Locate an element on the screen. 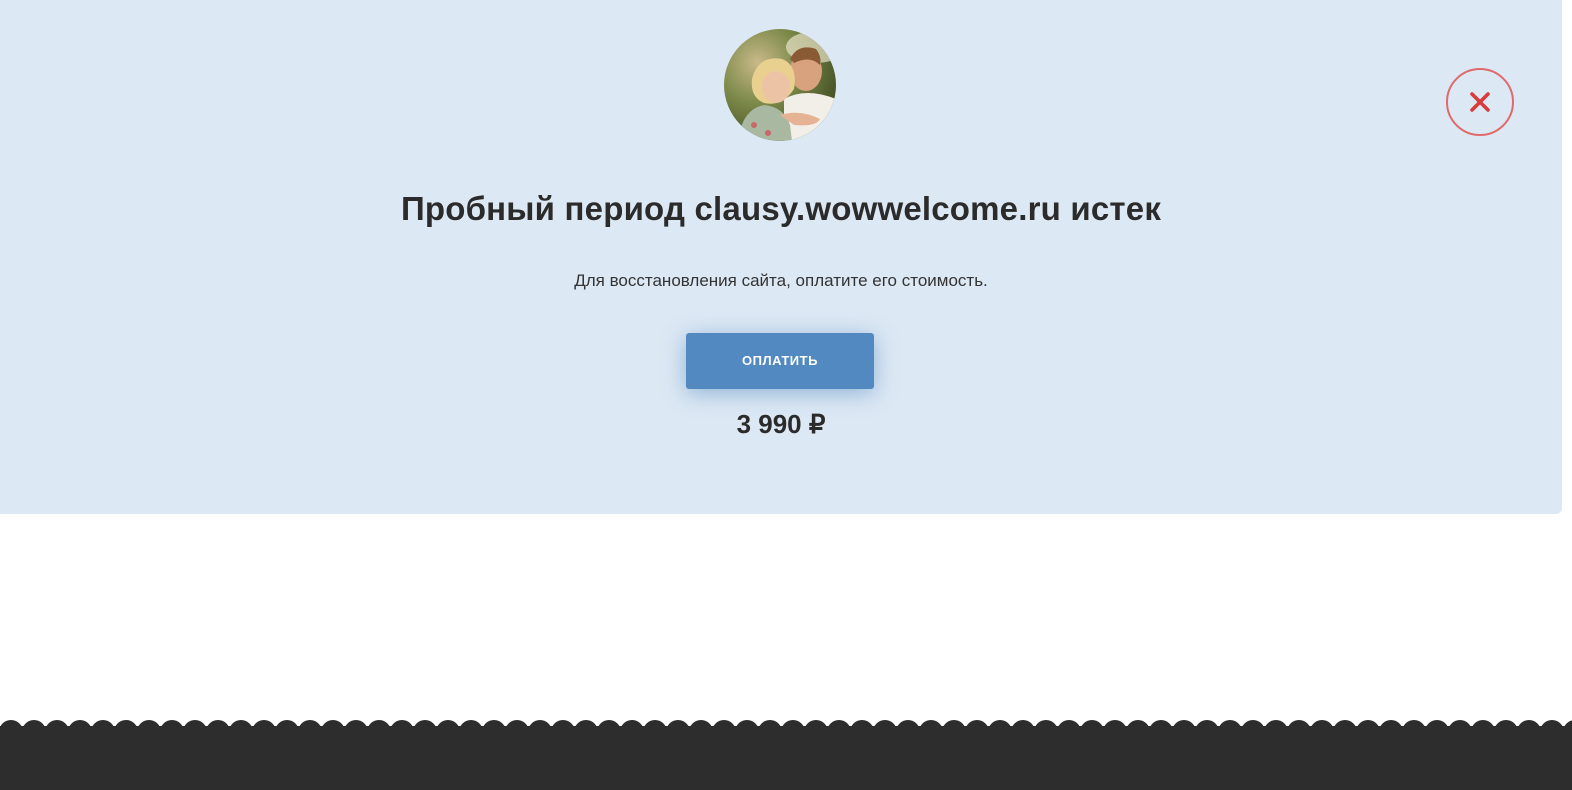 This screenshot has height=790, width=1572. couple-photo-icon is located at coordinates (780, 85).